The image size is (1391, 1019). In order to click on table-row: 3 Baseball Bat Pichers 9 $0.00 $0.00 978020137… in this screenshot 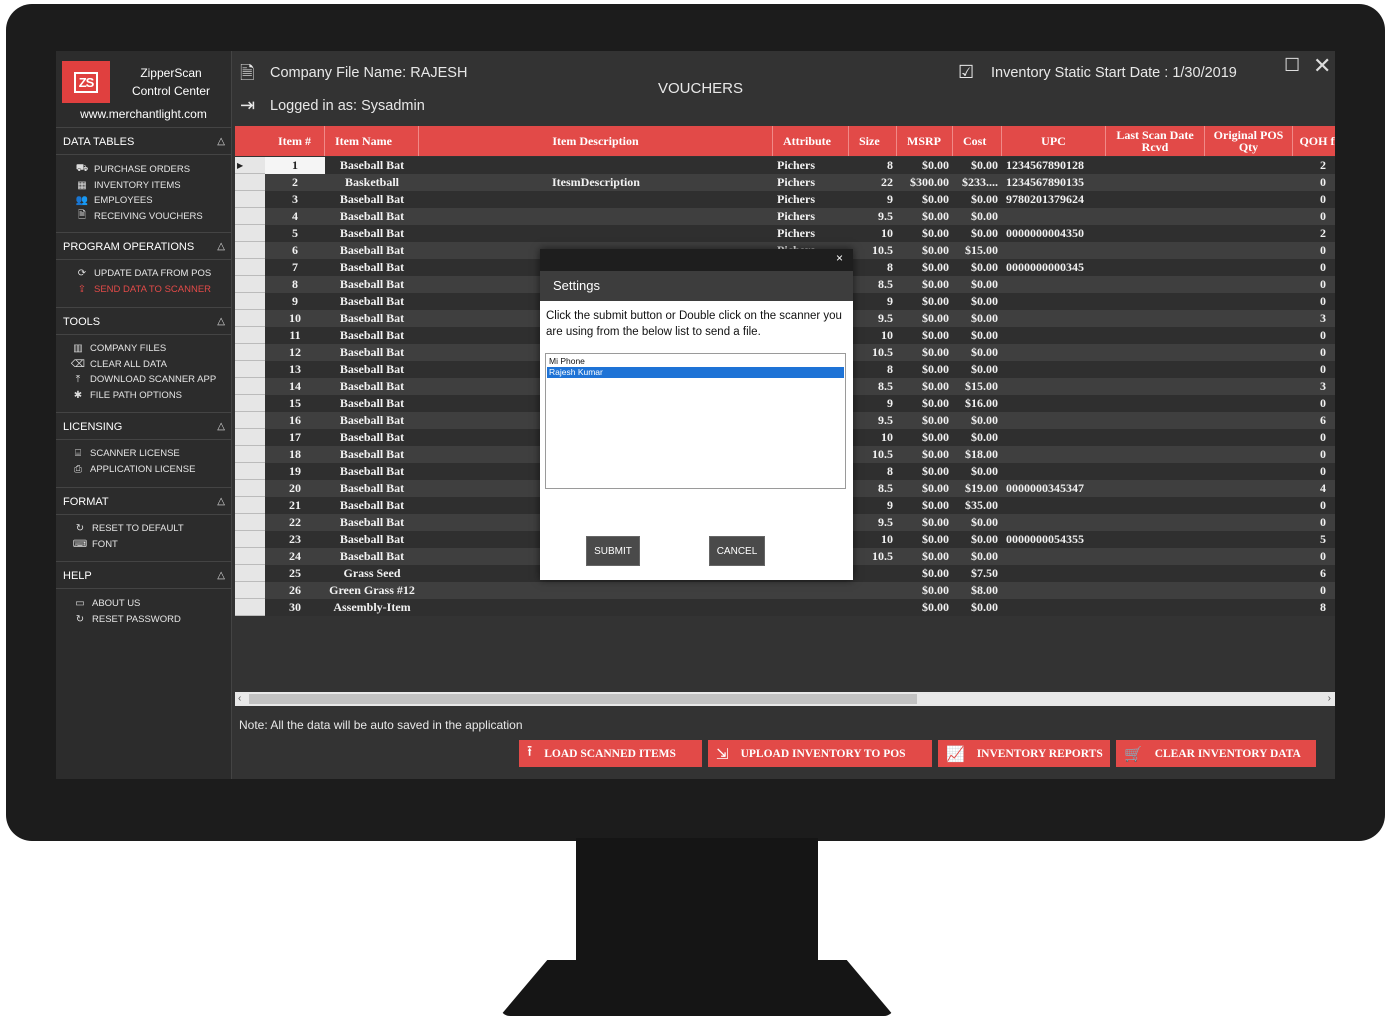, I will do `click(785, 199)`.